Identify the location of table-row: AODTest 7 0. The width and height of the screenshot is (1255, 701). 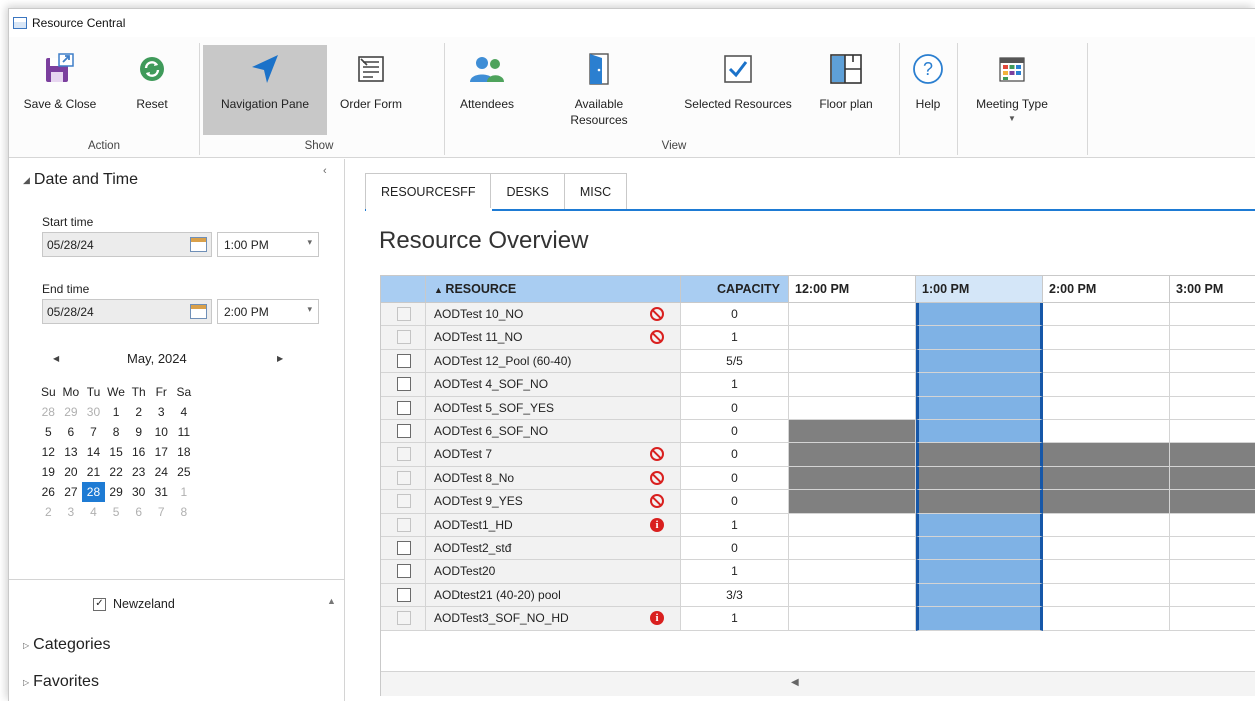
(818, 455).